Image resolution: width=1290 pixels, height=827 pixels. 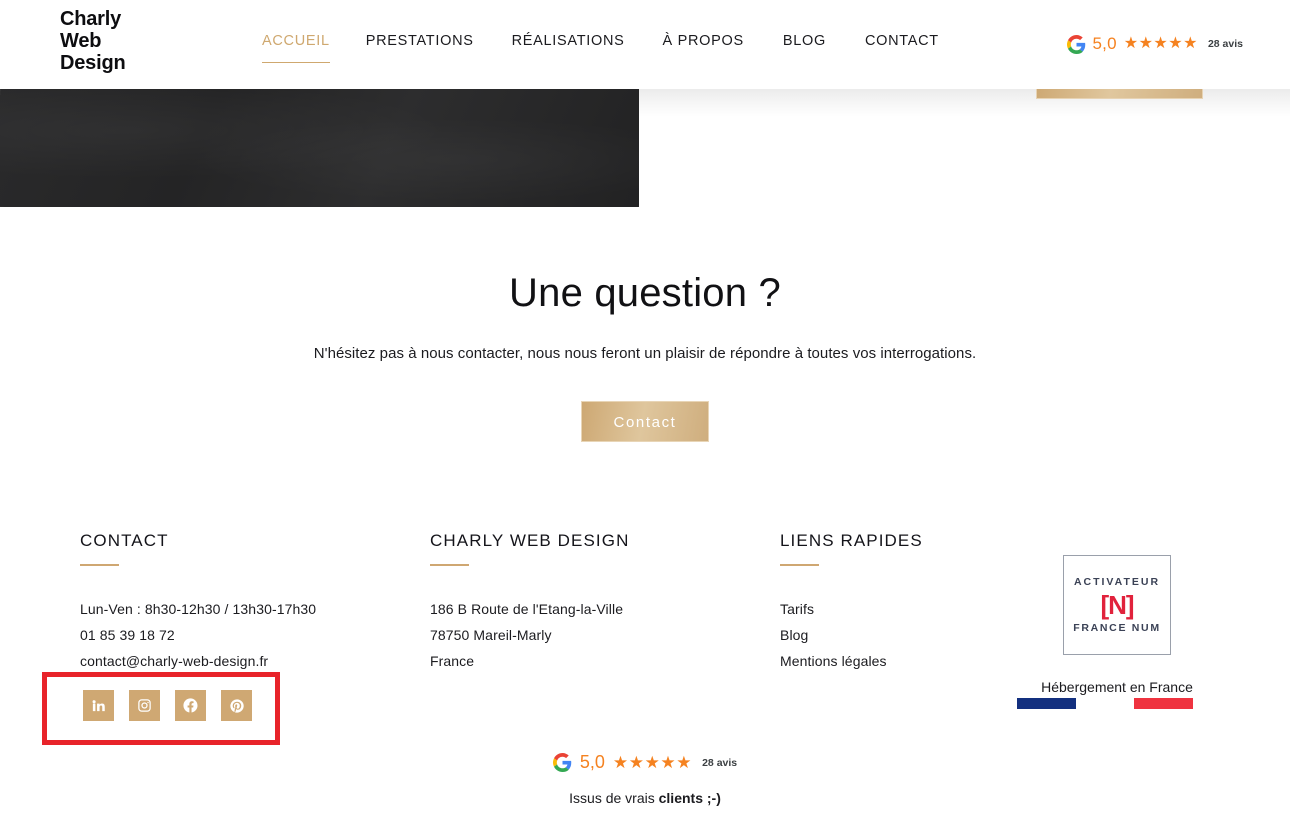 What do you see at coordinates (527, 609) in the screenshot?
I see `address-line-1: 186 B Route de l'Etang-la-Ville` at bounding box center [527, 609].